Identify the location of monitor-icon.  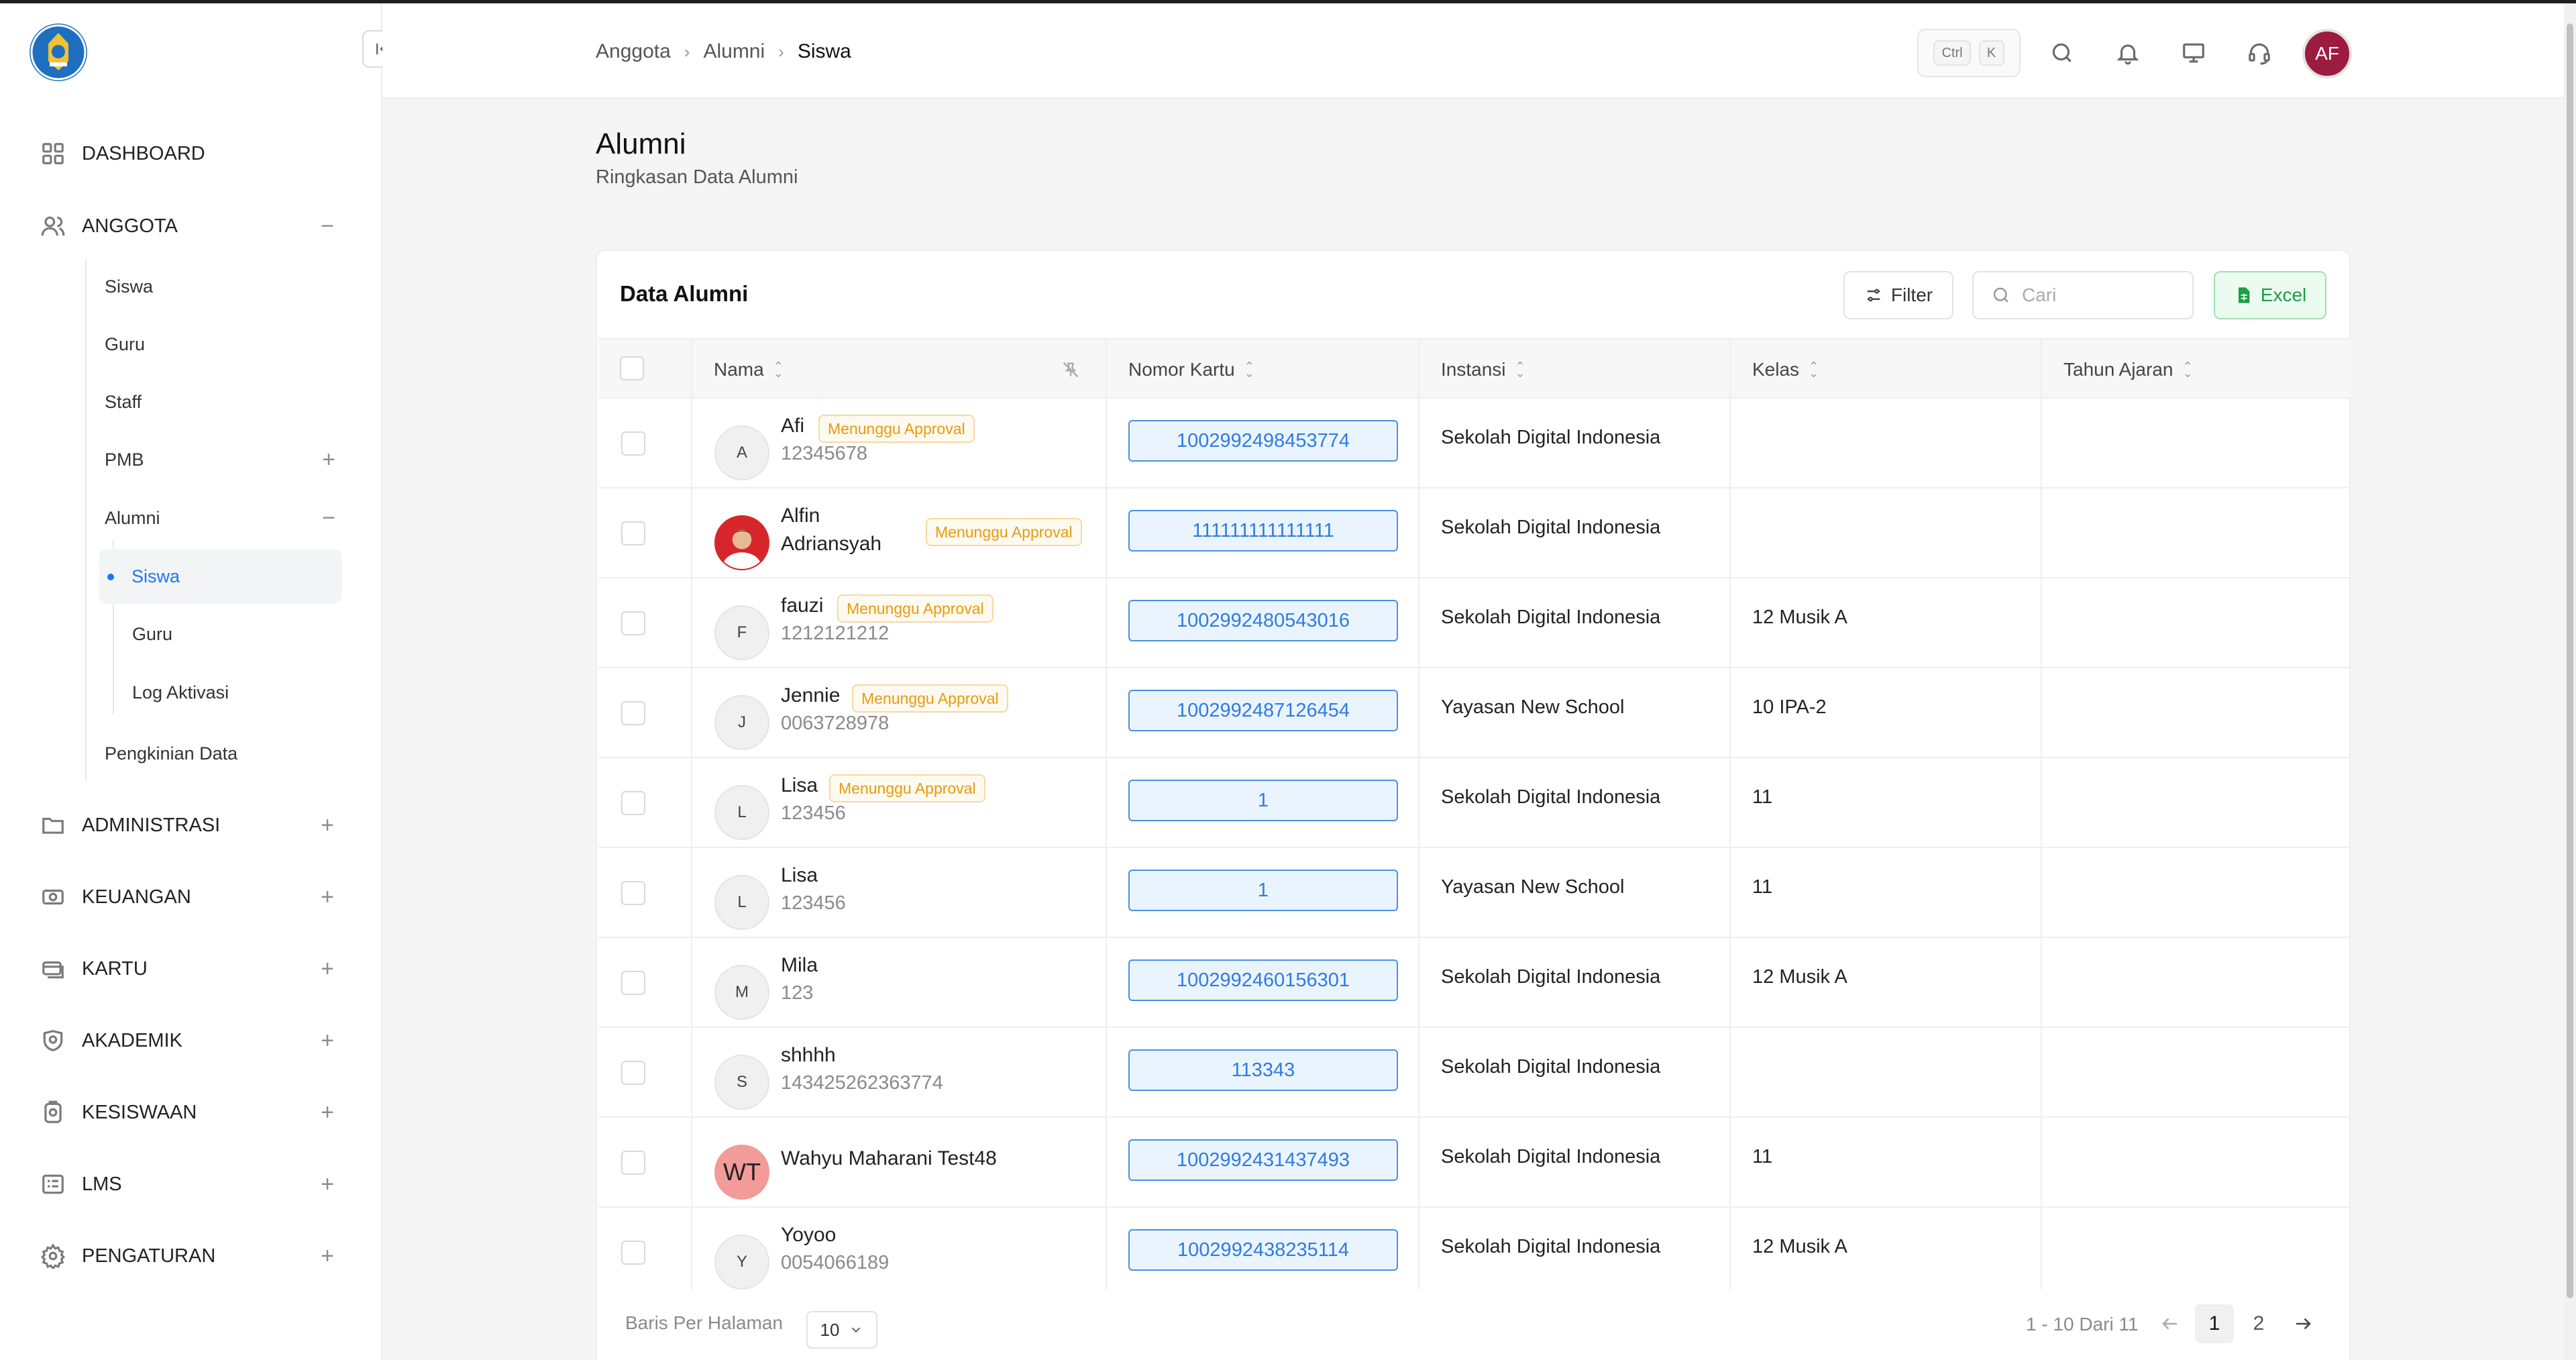
(2193, 53).